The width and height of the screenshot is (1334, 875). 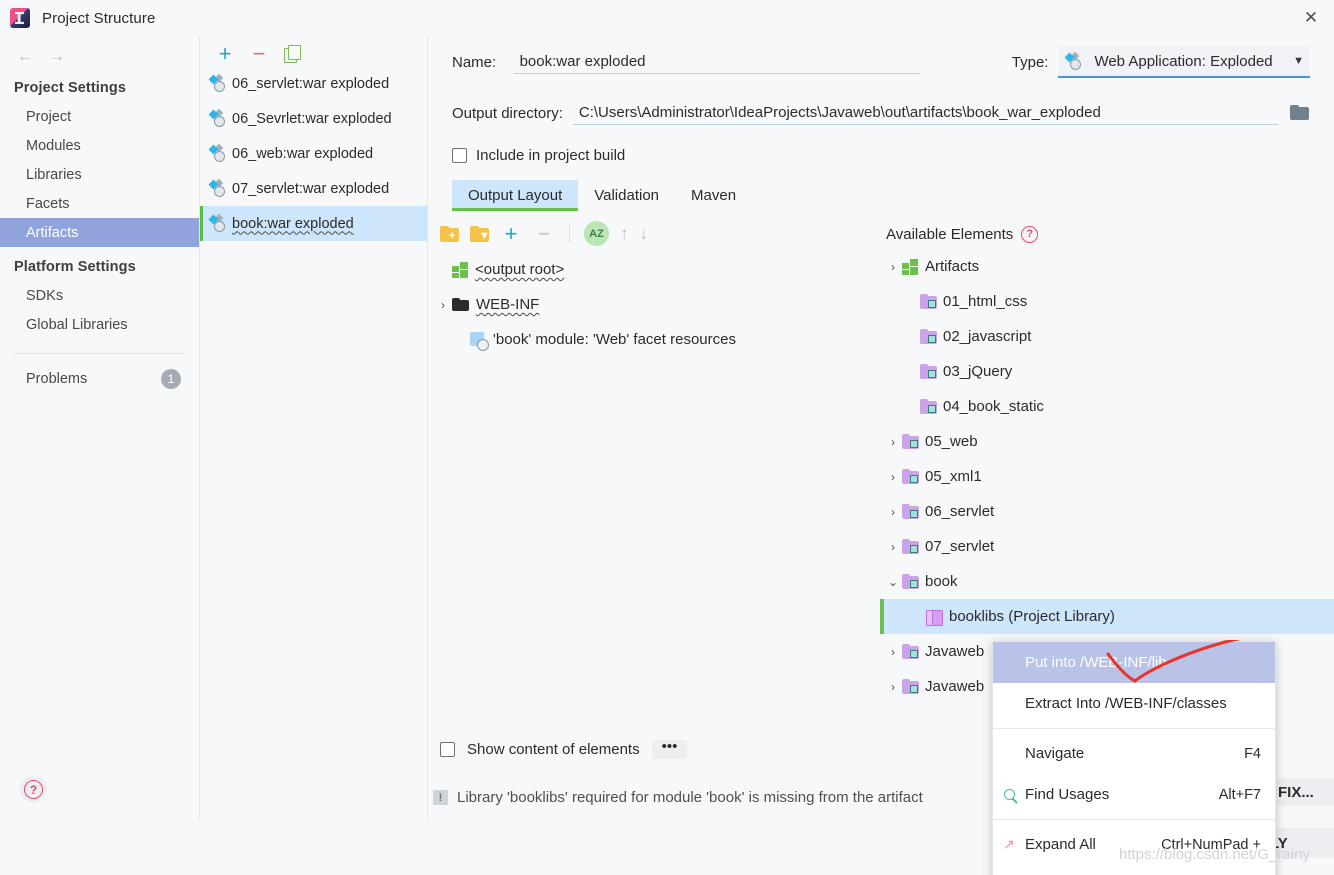 What do you see at coordinates (57, 57) in the screenshot?
I see `arrow-right-icon: →` at bounding box center [57, 57].